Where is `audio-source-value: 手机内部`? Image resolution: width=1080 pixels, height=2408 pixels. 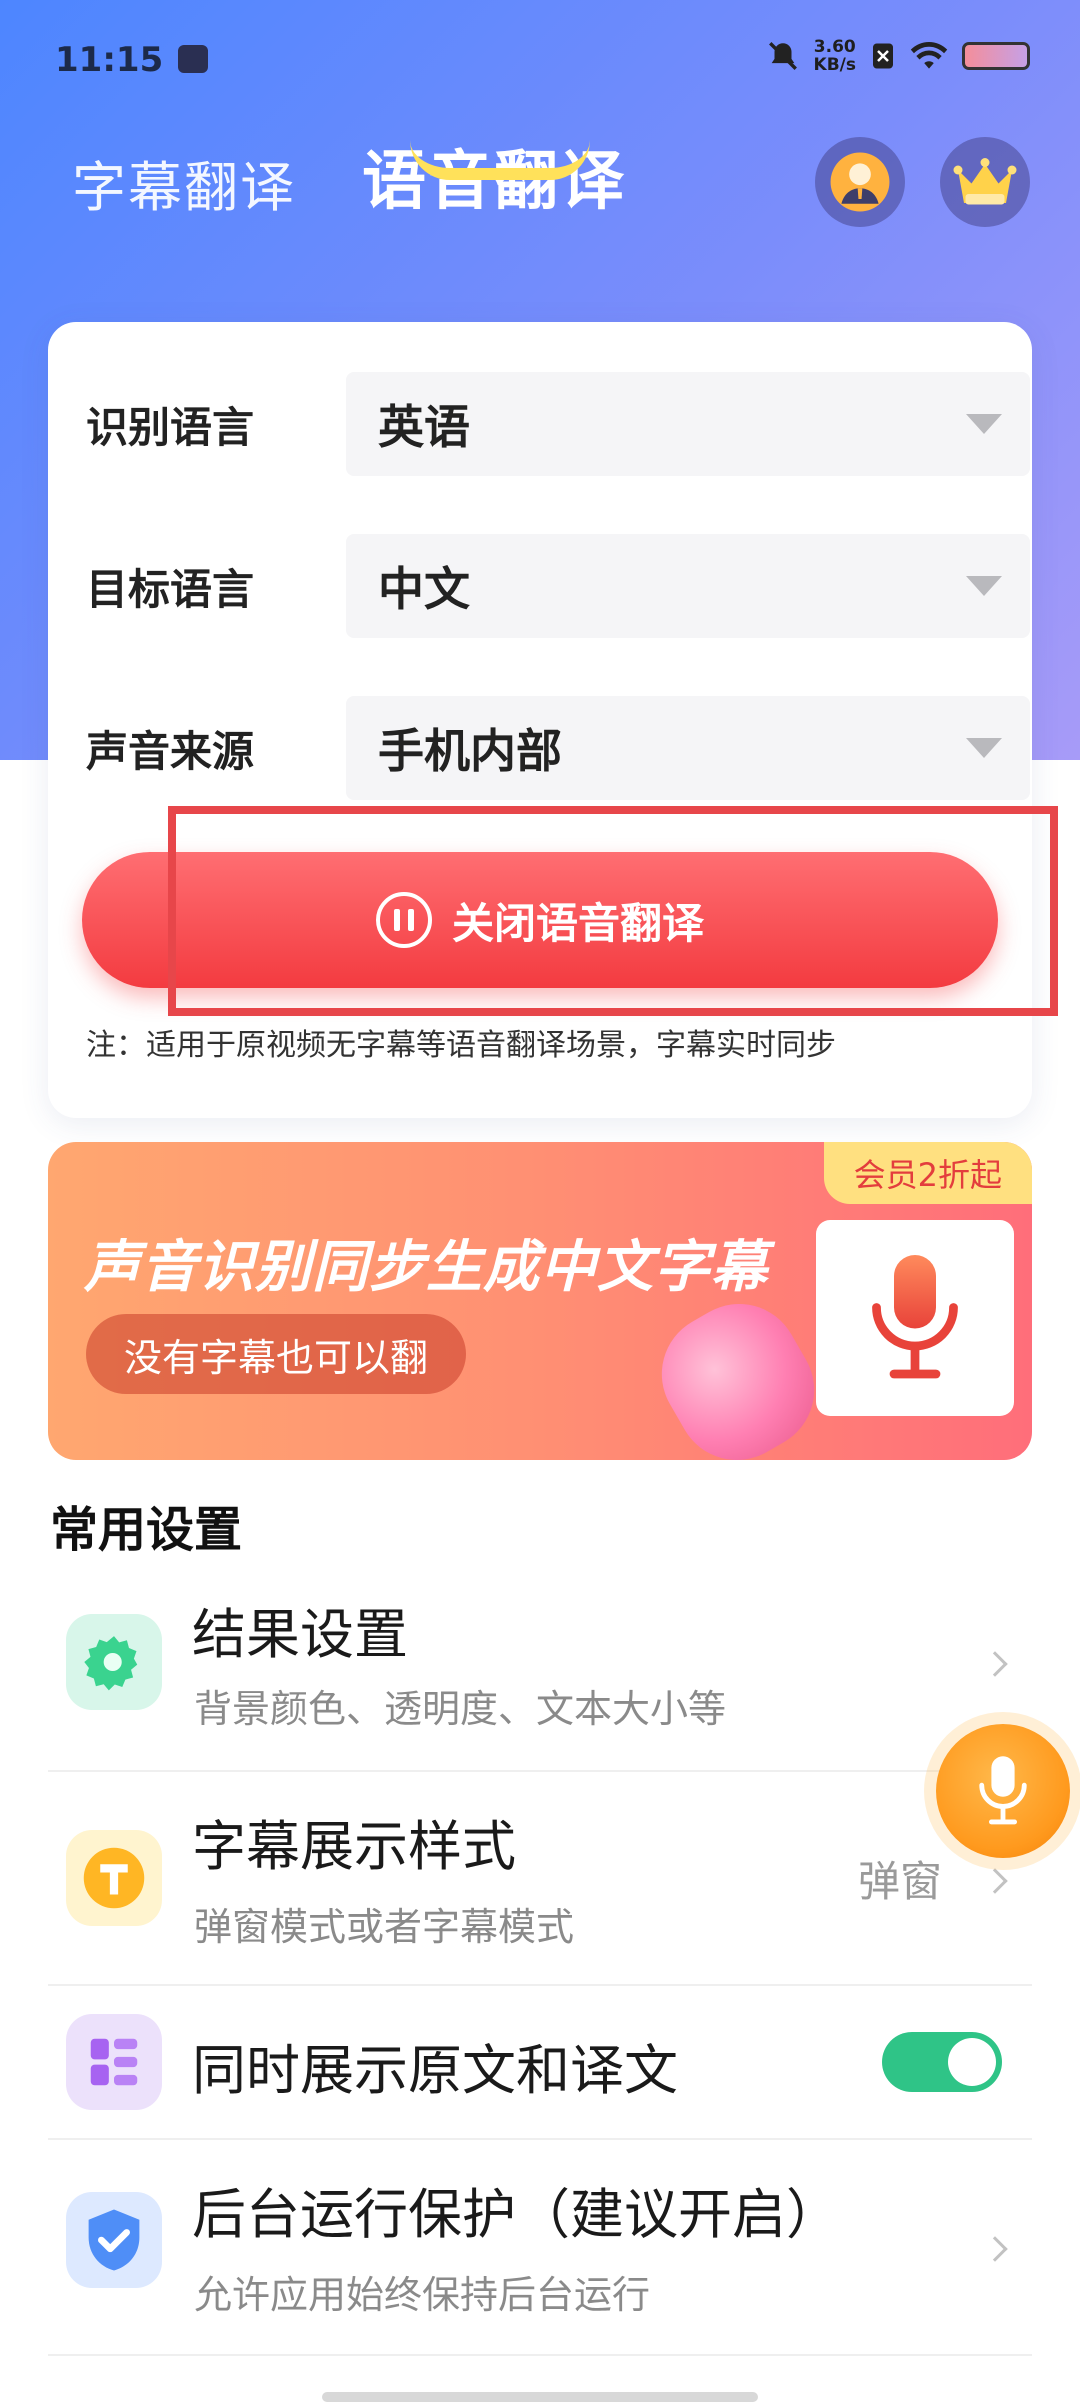 audio-source-value: 手机内部 is located at coordinates (470, 751).